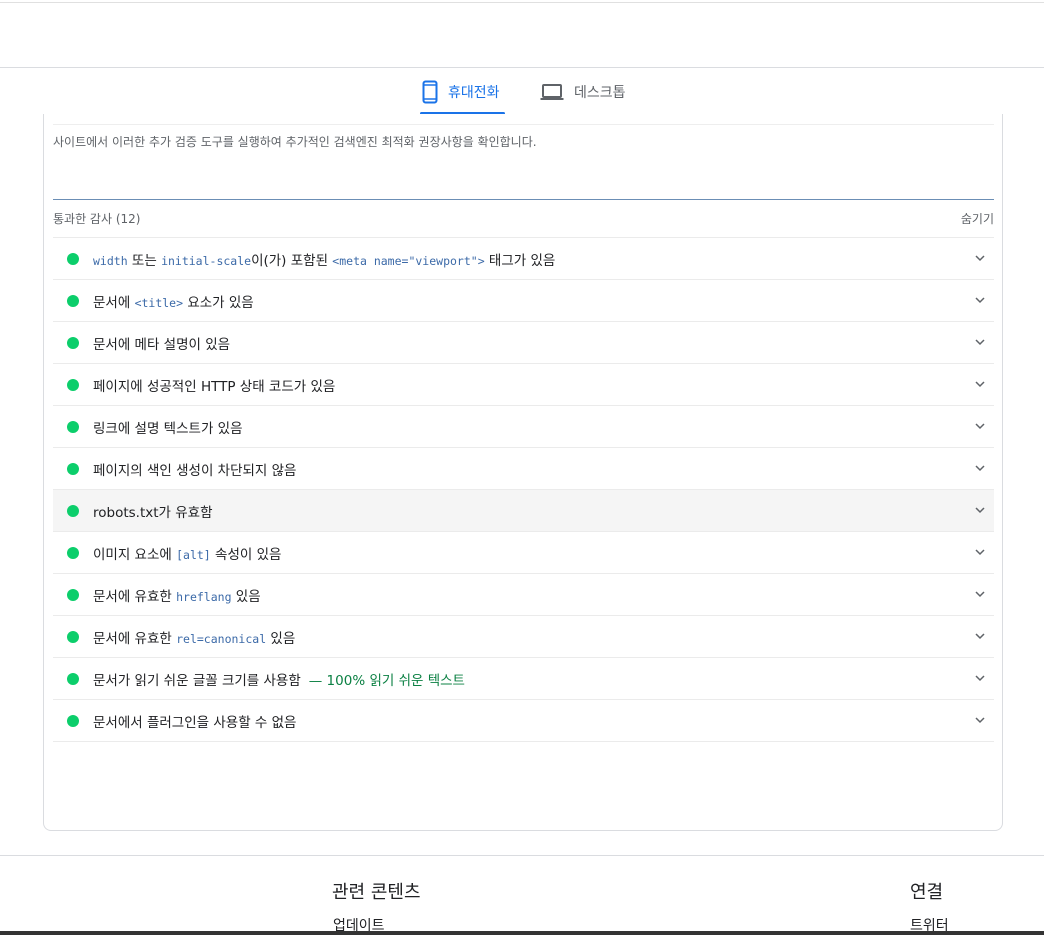  Describe the element at coordinates (600, 92) in the screenshot. I see `tab-desktop-label: 데스크톱` at that location.